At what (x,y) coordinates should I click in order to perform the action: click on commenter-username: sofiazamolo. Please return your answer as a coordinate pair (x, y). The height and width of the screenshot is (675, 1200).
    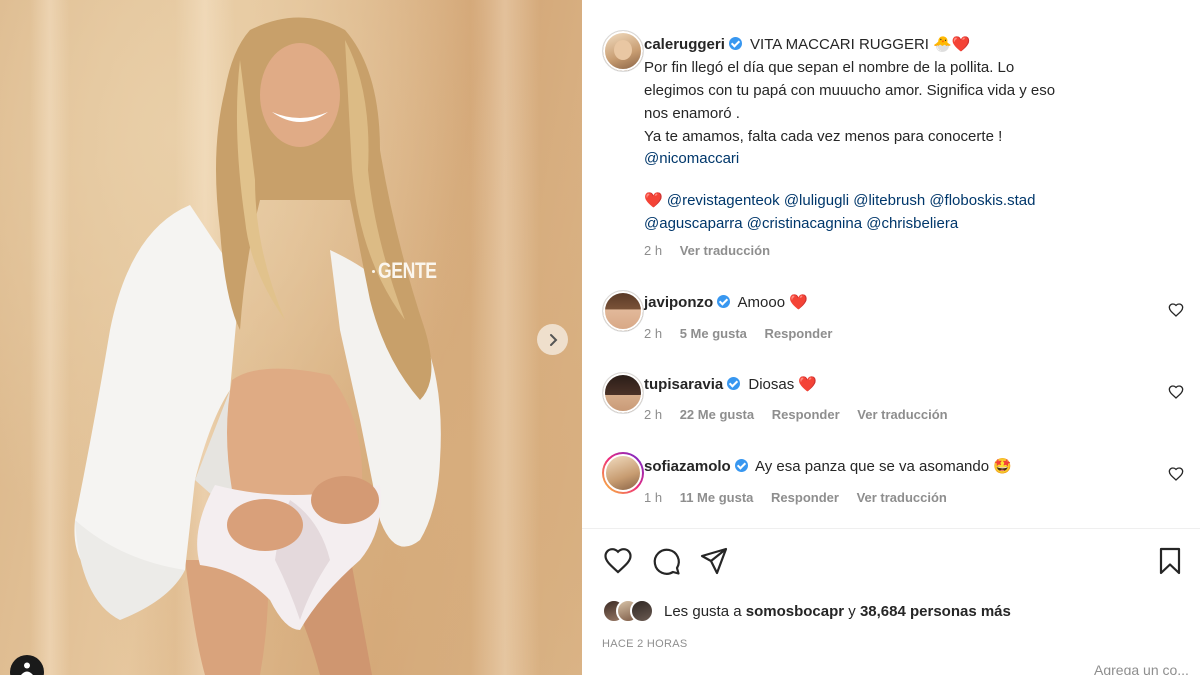
    Looking at the image, I should click on (687, 466).